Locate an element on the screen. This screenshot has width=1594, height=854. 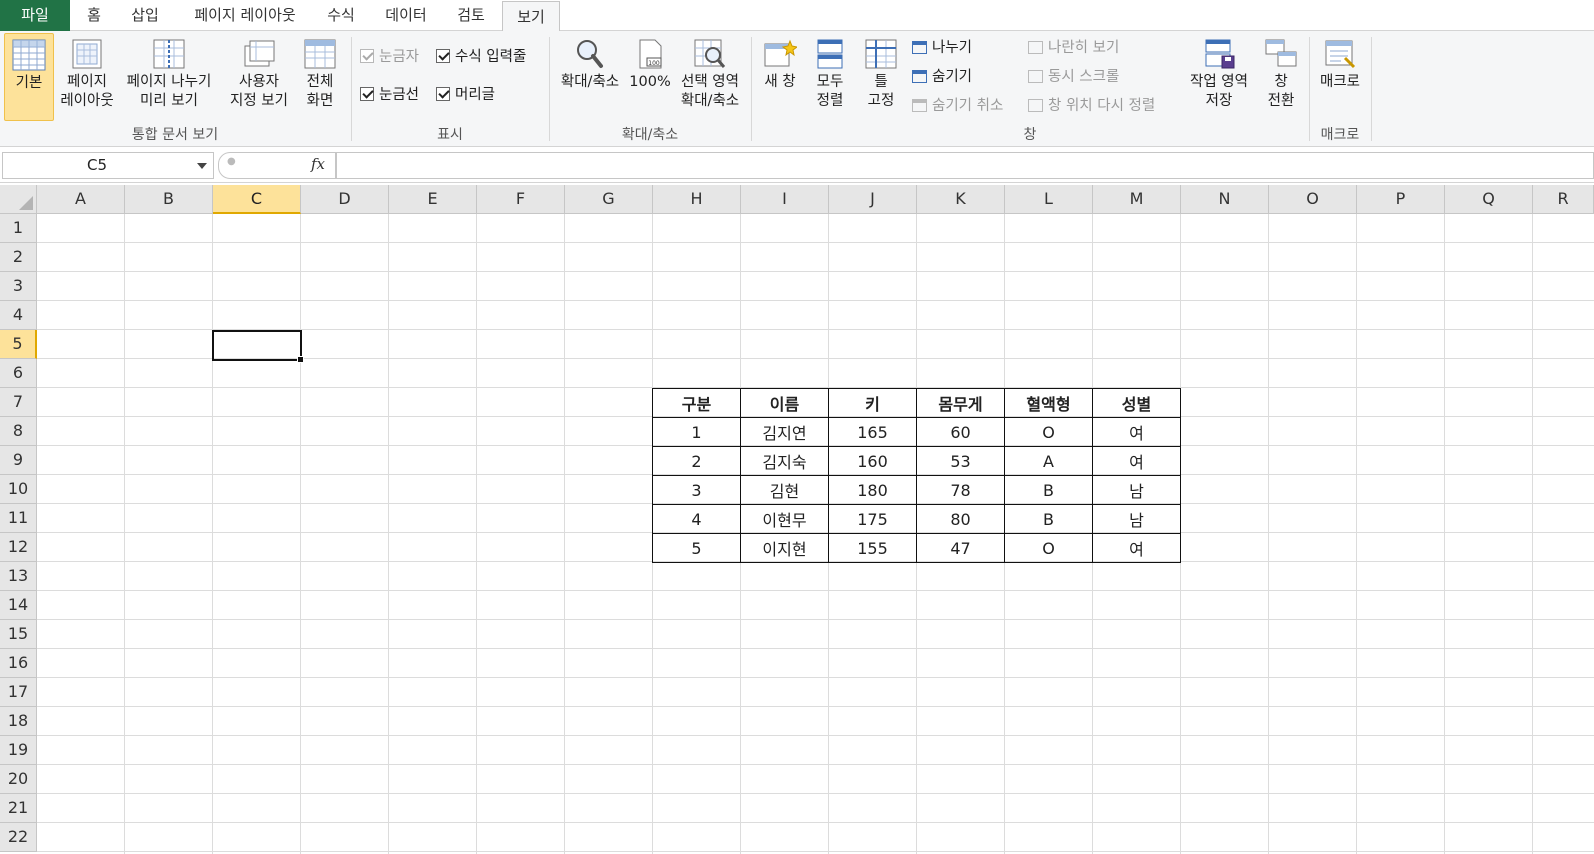
row-header: 10 is located at coordinates (18, 489).